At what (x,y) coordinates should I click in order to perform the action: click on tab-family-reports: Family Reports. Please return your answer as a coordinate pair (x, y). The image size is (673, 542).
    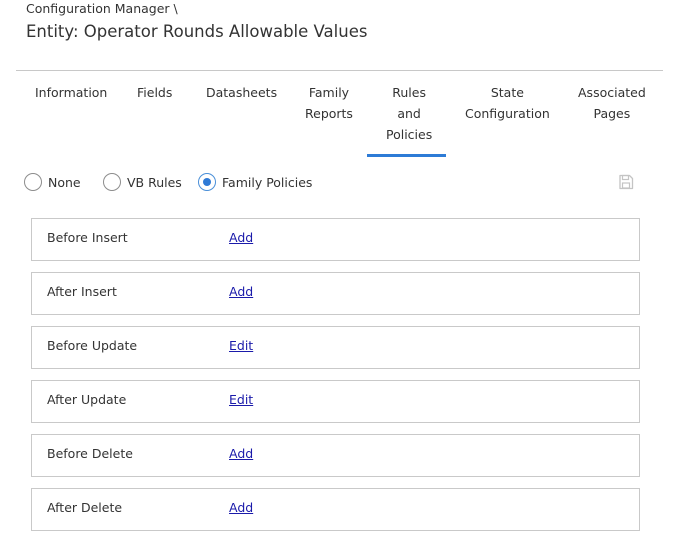
    Looking at the image, I should click on (329, 103).